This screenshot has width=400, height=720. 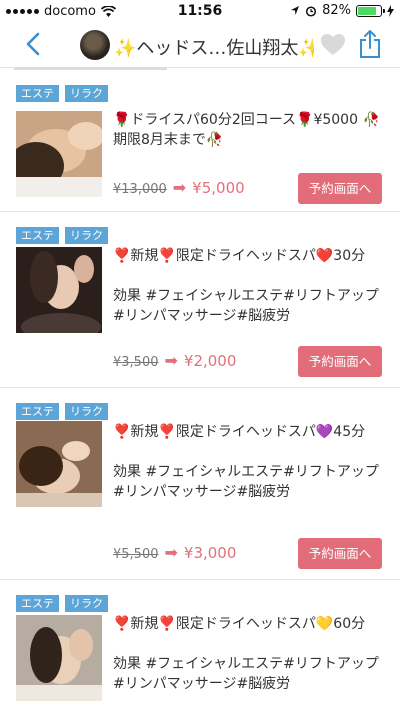 I want to click on charging-icon, so click(x=390, y=10).